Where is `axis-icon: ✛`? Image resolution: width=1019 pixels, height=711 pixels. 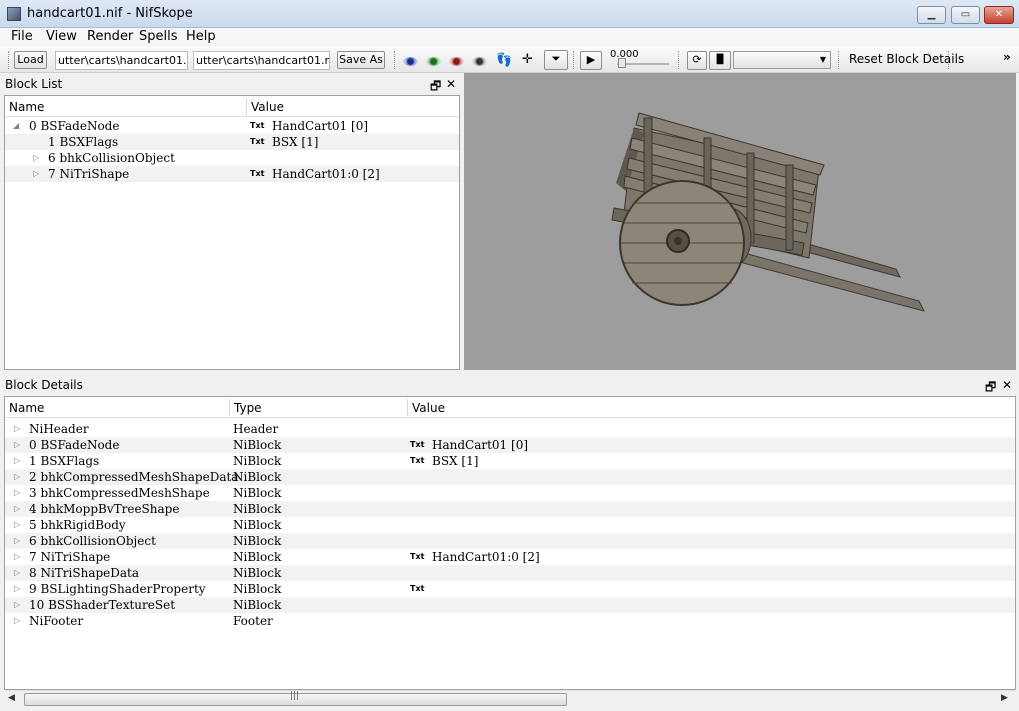
axis-icon: ✛ is located at coordinates (527, 59).